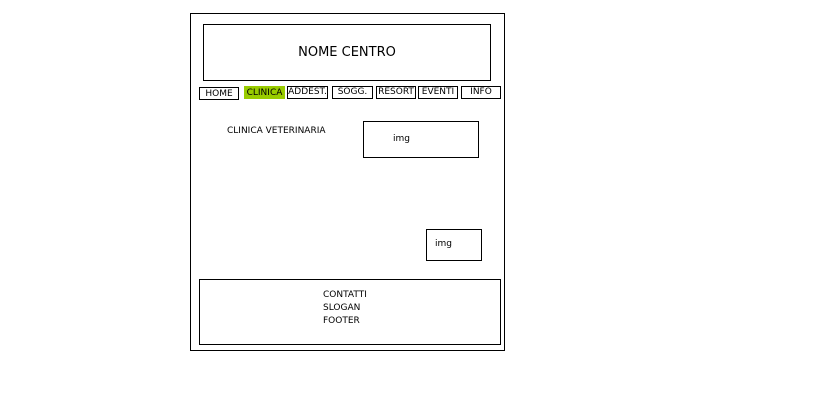 The height and width of the screenshot is (415, 813). What do you see at coordinates (421, 139) in the screenshot?
I see `image-placeholder-top: img` at bounding box center [421, 139].